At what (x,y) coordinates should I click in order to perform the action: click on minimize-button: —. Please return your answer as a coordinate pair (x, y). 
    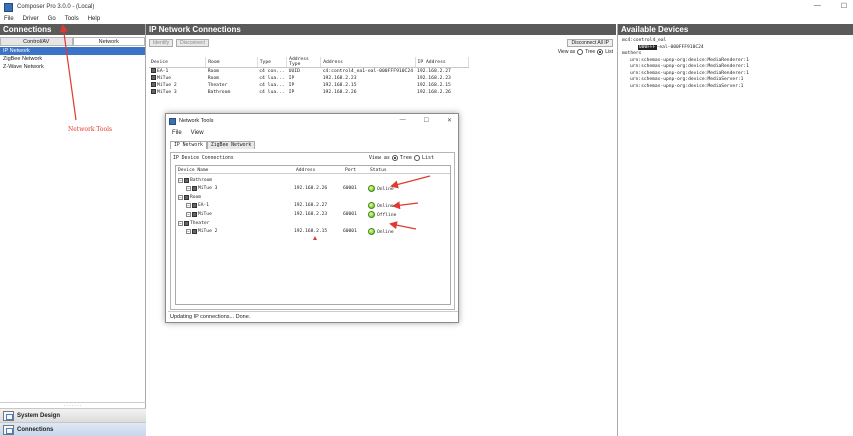
    Looking at the image, I should click on (817, 6).